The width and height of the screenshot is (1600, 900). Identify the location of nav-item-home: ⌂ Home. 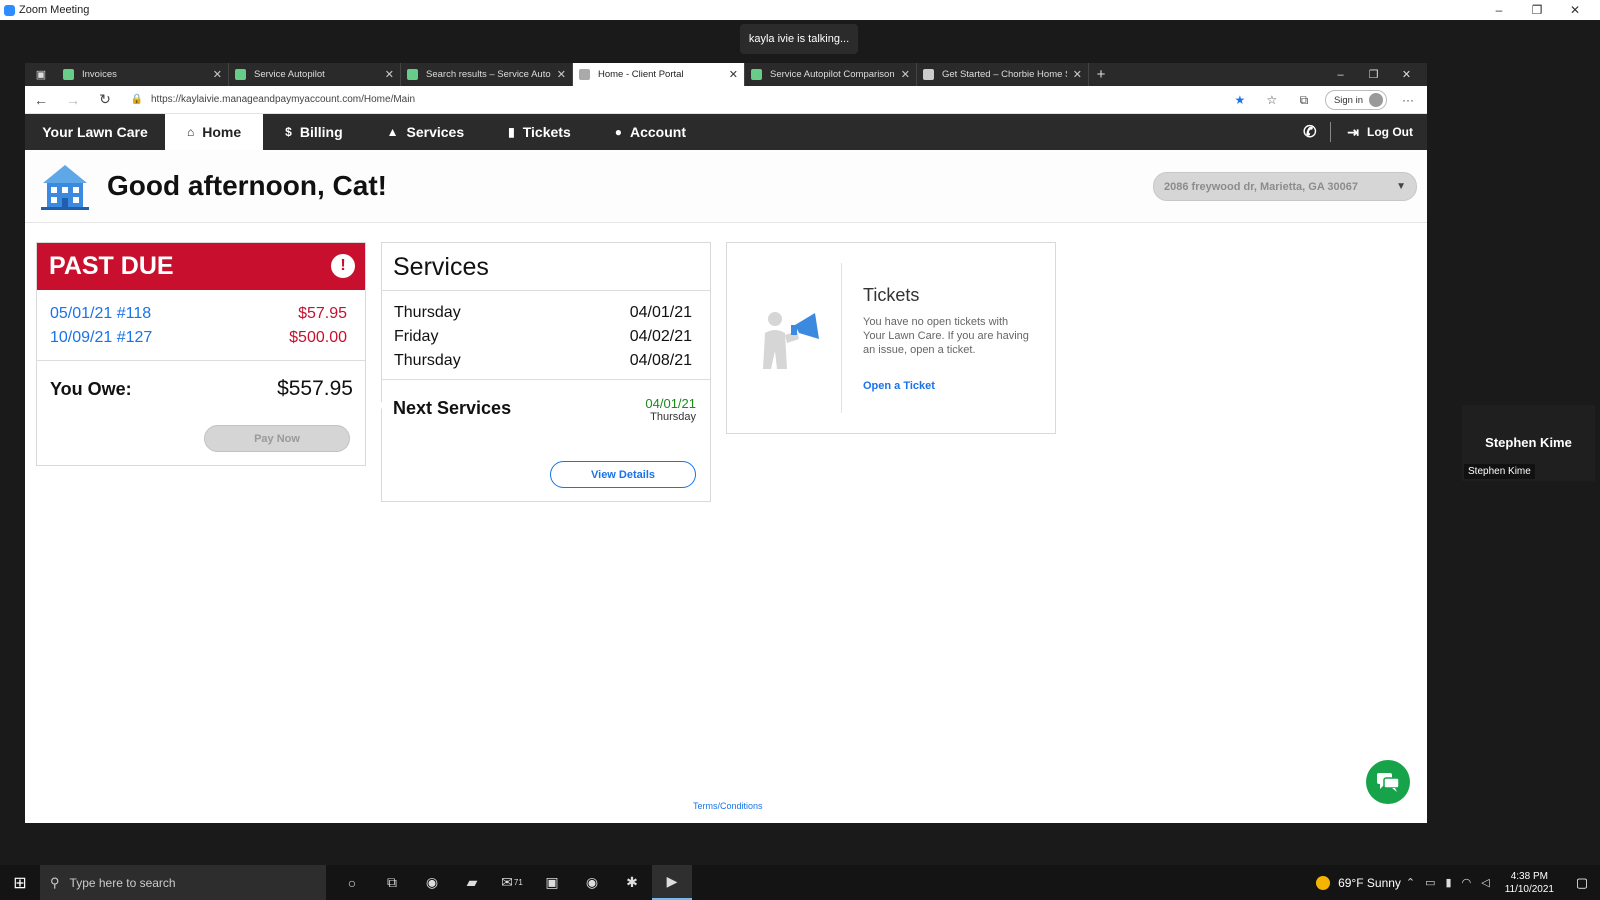
(214, 132).